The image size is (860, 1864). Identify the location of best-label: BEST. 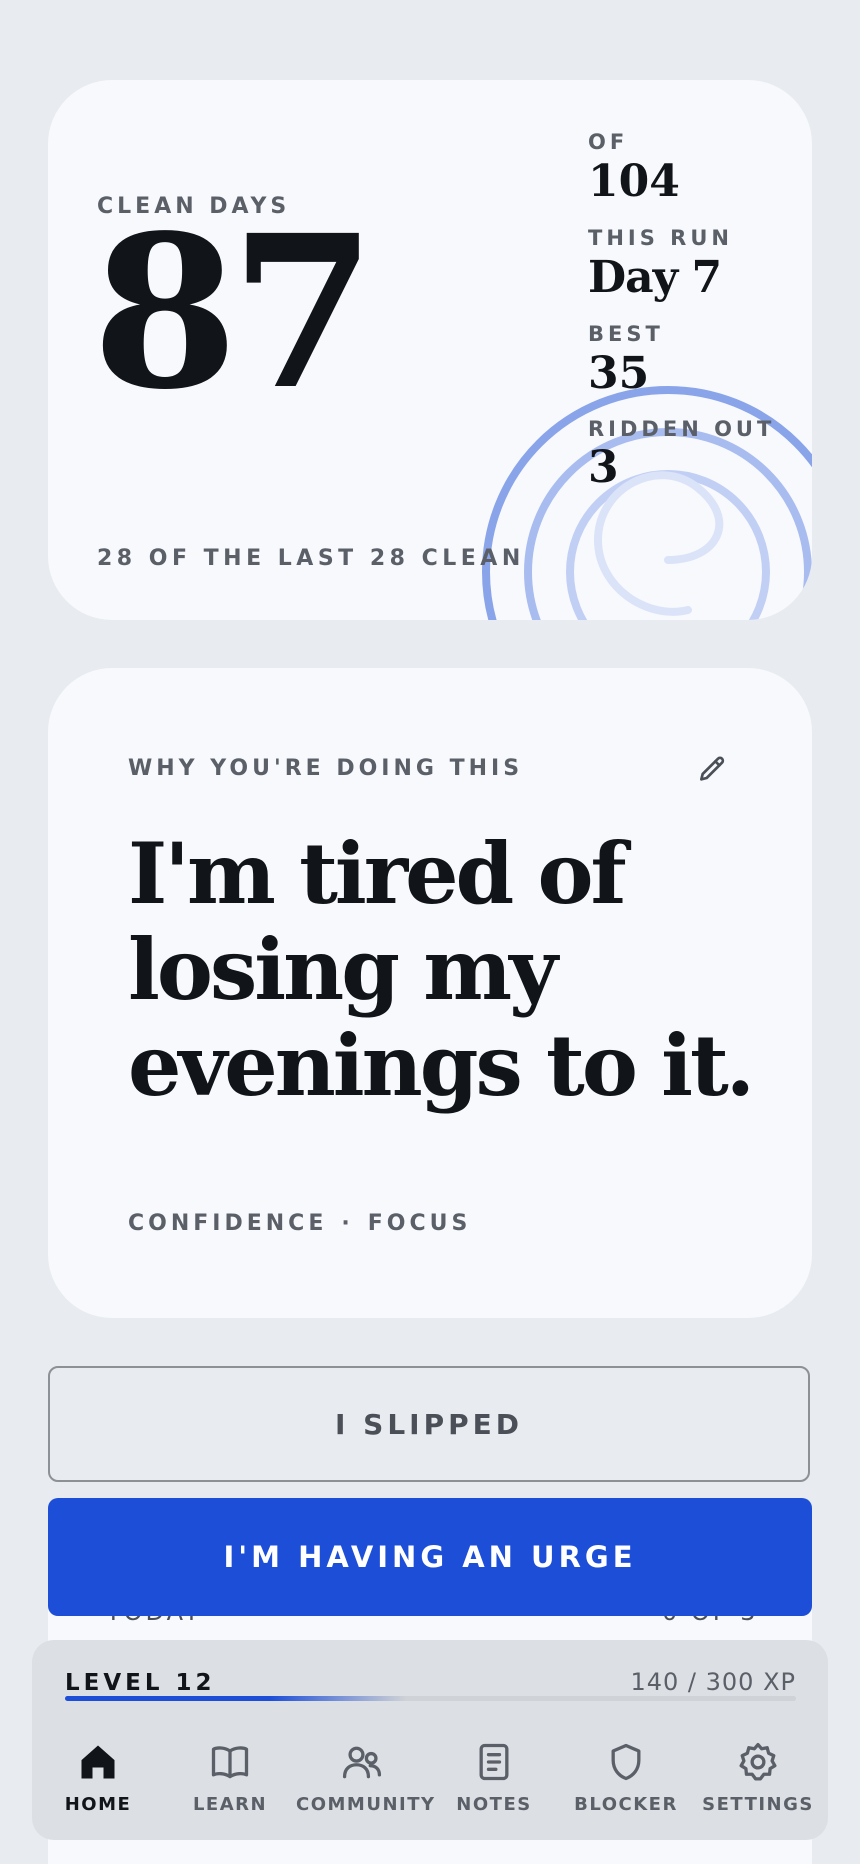
(626, 334).